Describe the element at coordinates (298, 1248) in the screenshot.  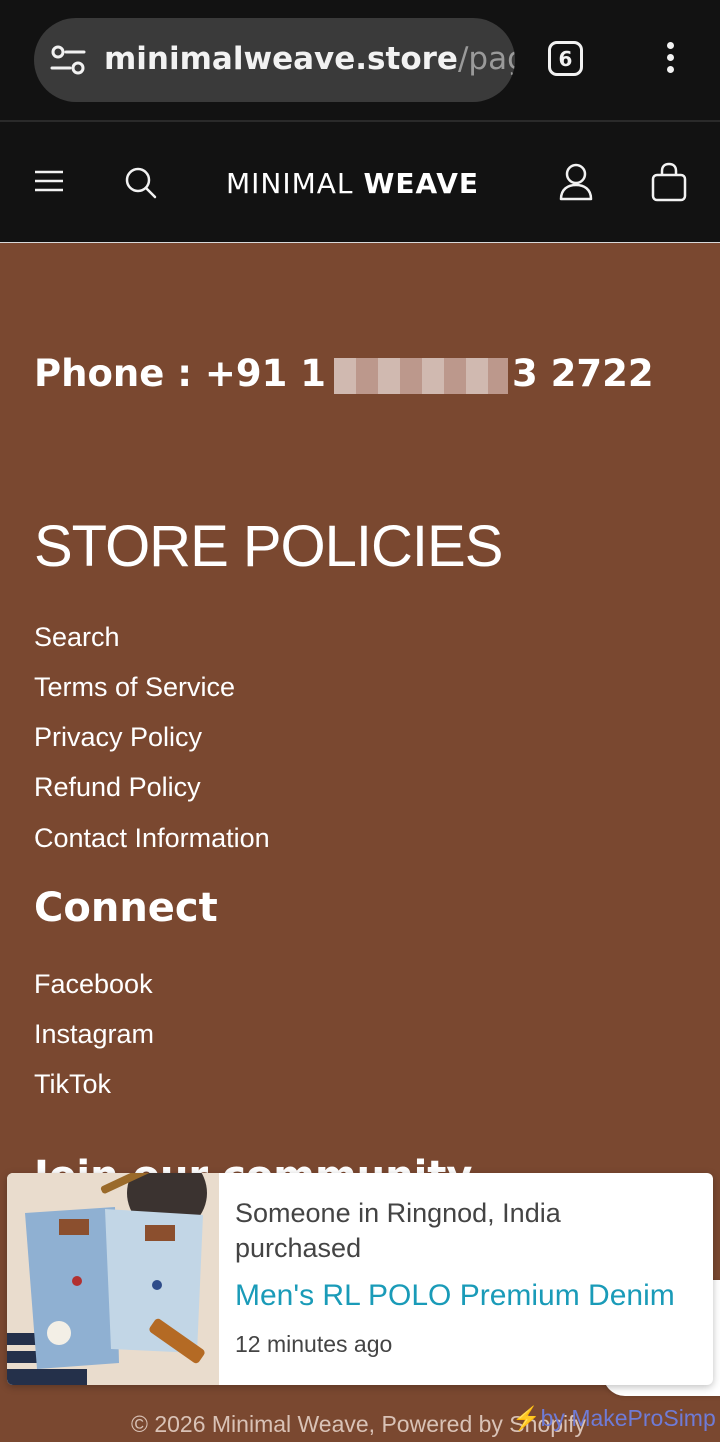
I see `popup-action-text: purchased` at that location.